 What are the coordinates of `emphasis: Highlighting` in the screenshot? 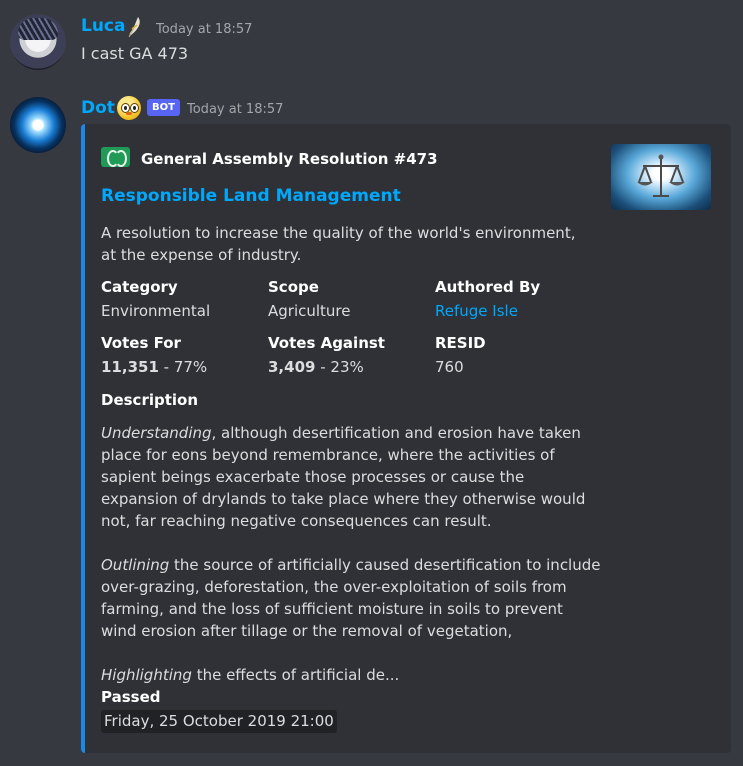 It's located at (146, 675).